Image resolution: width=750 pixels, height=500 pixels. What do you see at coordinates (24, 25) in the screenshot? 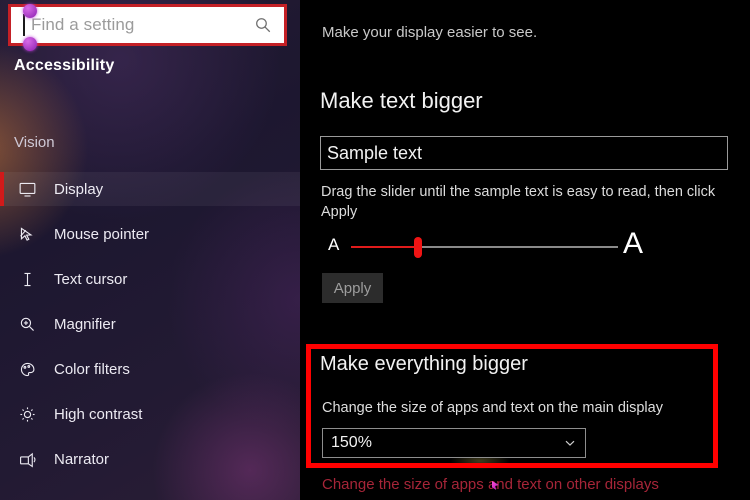
I see `text-caret-icon` at bounding box center [24, 25].